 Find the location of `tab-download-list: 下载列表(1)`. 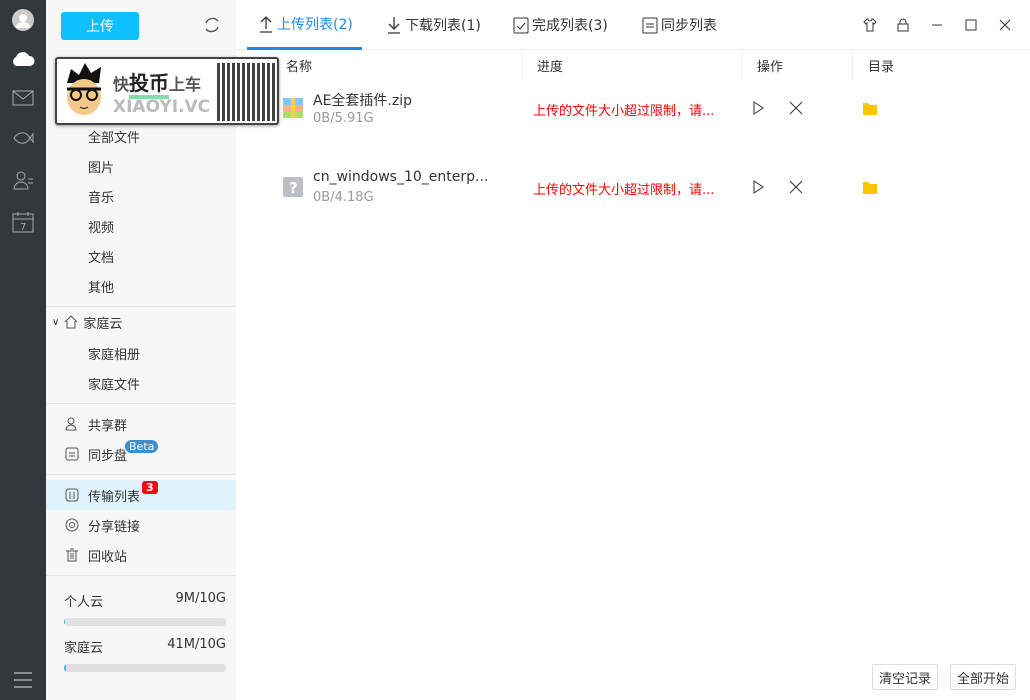

tab-download-list: 下载列表(1) is located at coordinates (433, 25).